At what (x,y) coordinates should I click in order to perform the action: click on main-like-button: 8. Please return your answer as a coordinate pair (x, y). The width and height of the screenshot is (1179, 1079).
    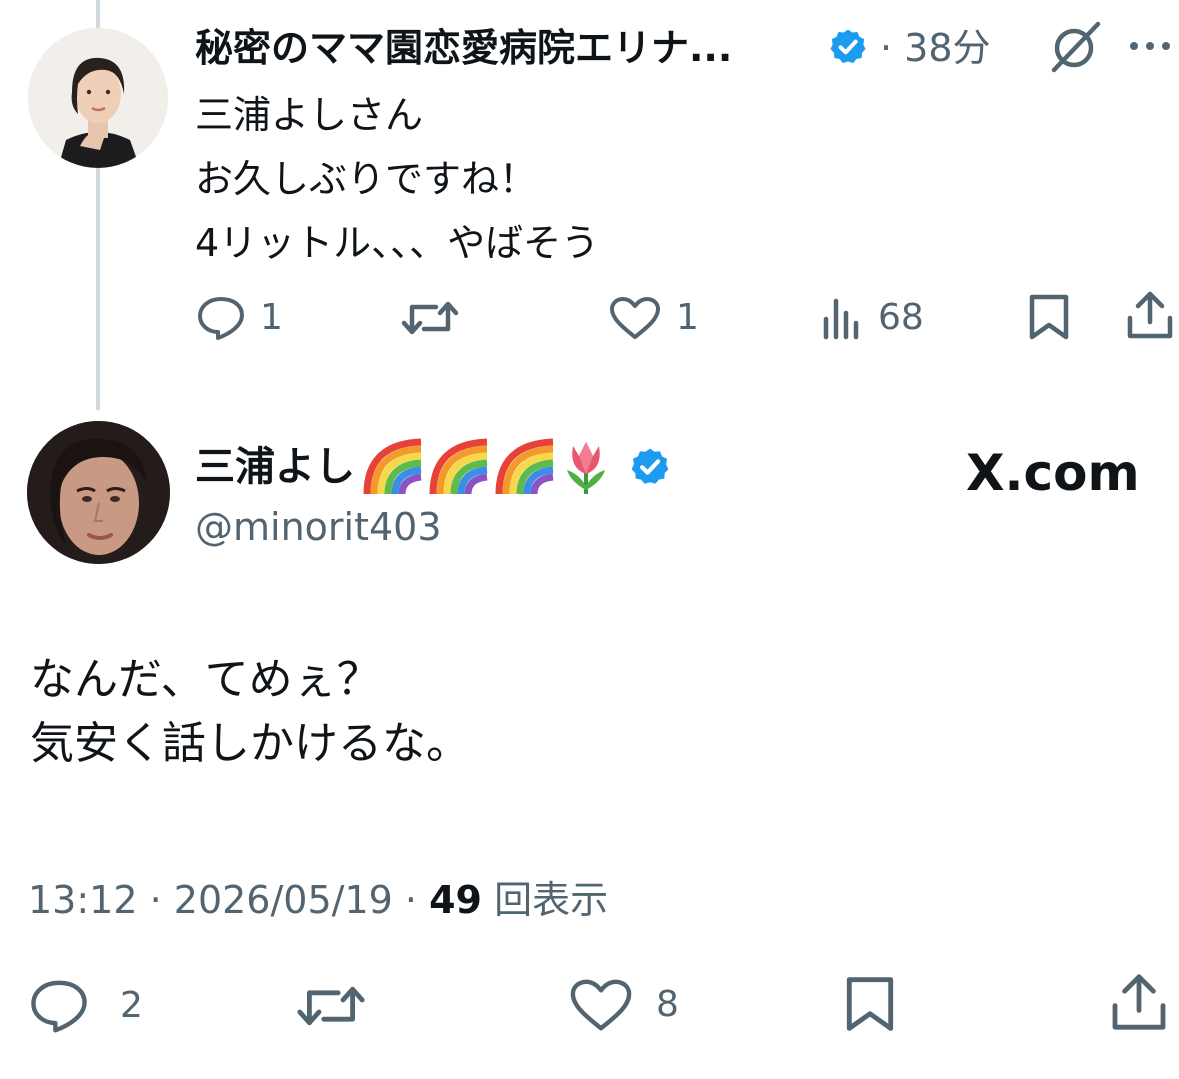
    Looking at the image, I should click on (623, 1005).